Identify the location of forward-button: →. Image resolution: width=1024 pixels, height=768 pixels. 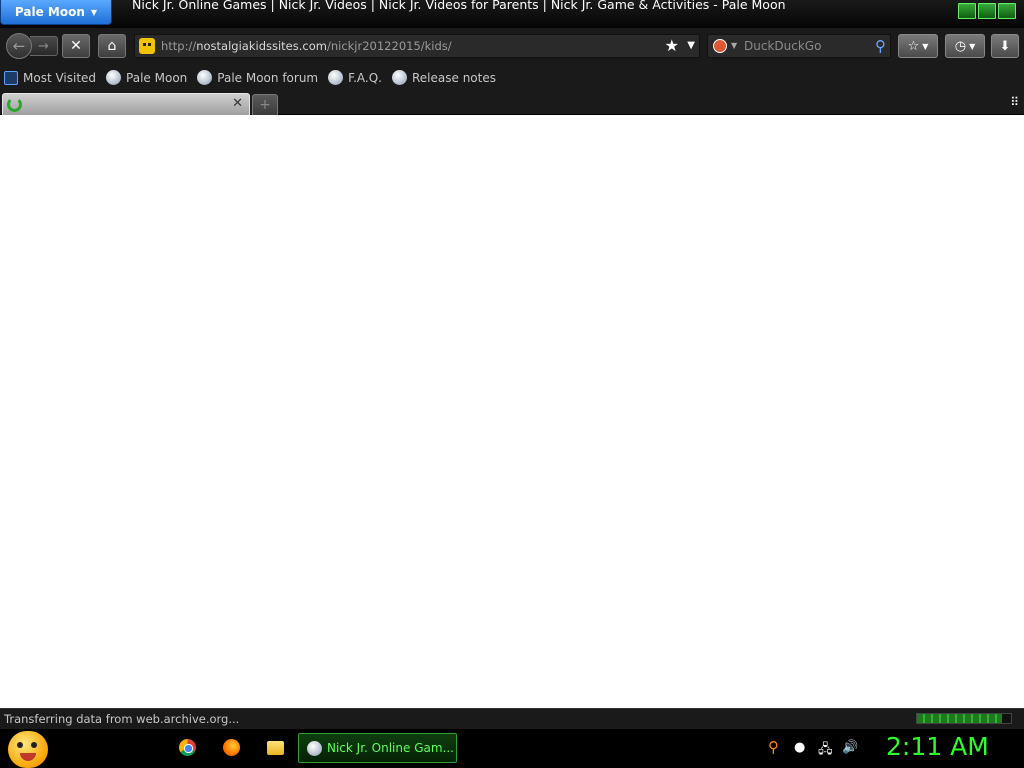
(44, 46).